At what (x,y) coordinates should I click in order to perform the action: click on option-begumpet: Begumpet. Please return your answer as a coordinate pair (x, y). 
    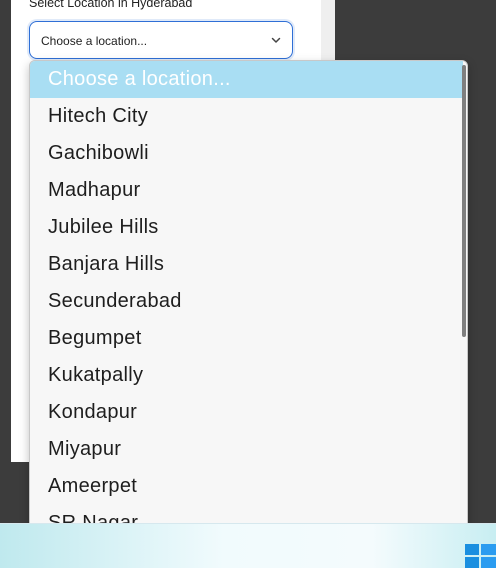
    Looking at the image, I should click on (246, 338).